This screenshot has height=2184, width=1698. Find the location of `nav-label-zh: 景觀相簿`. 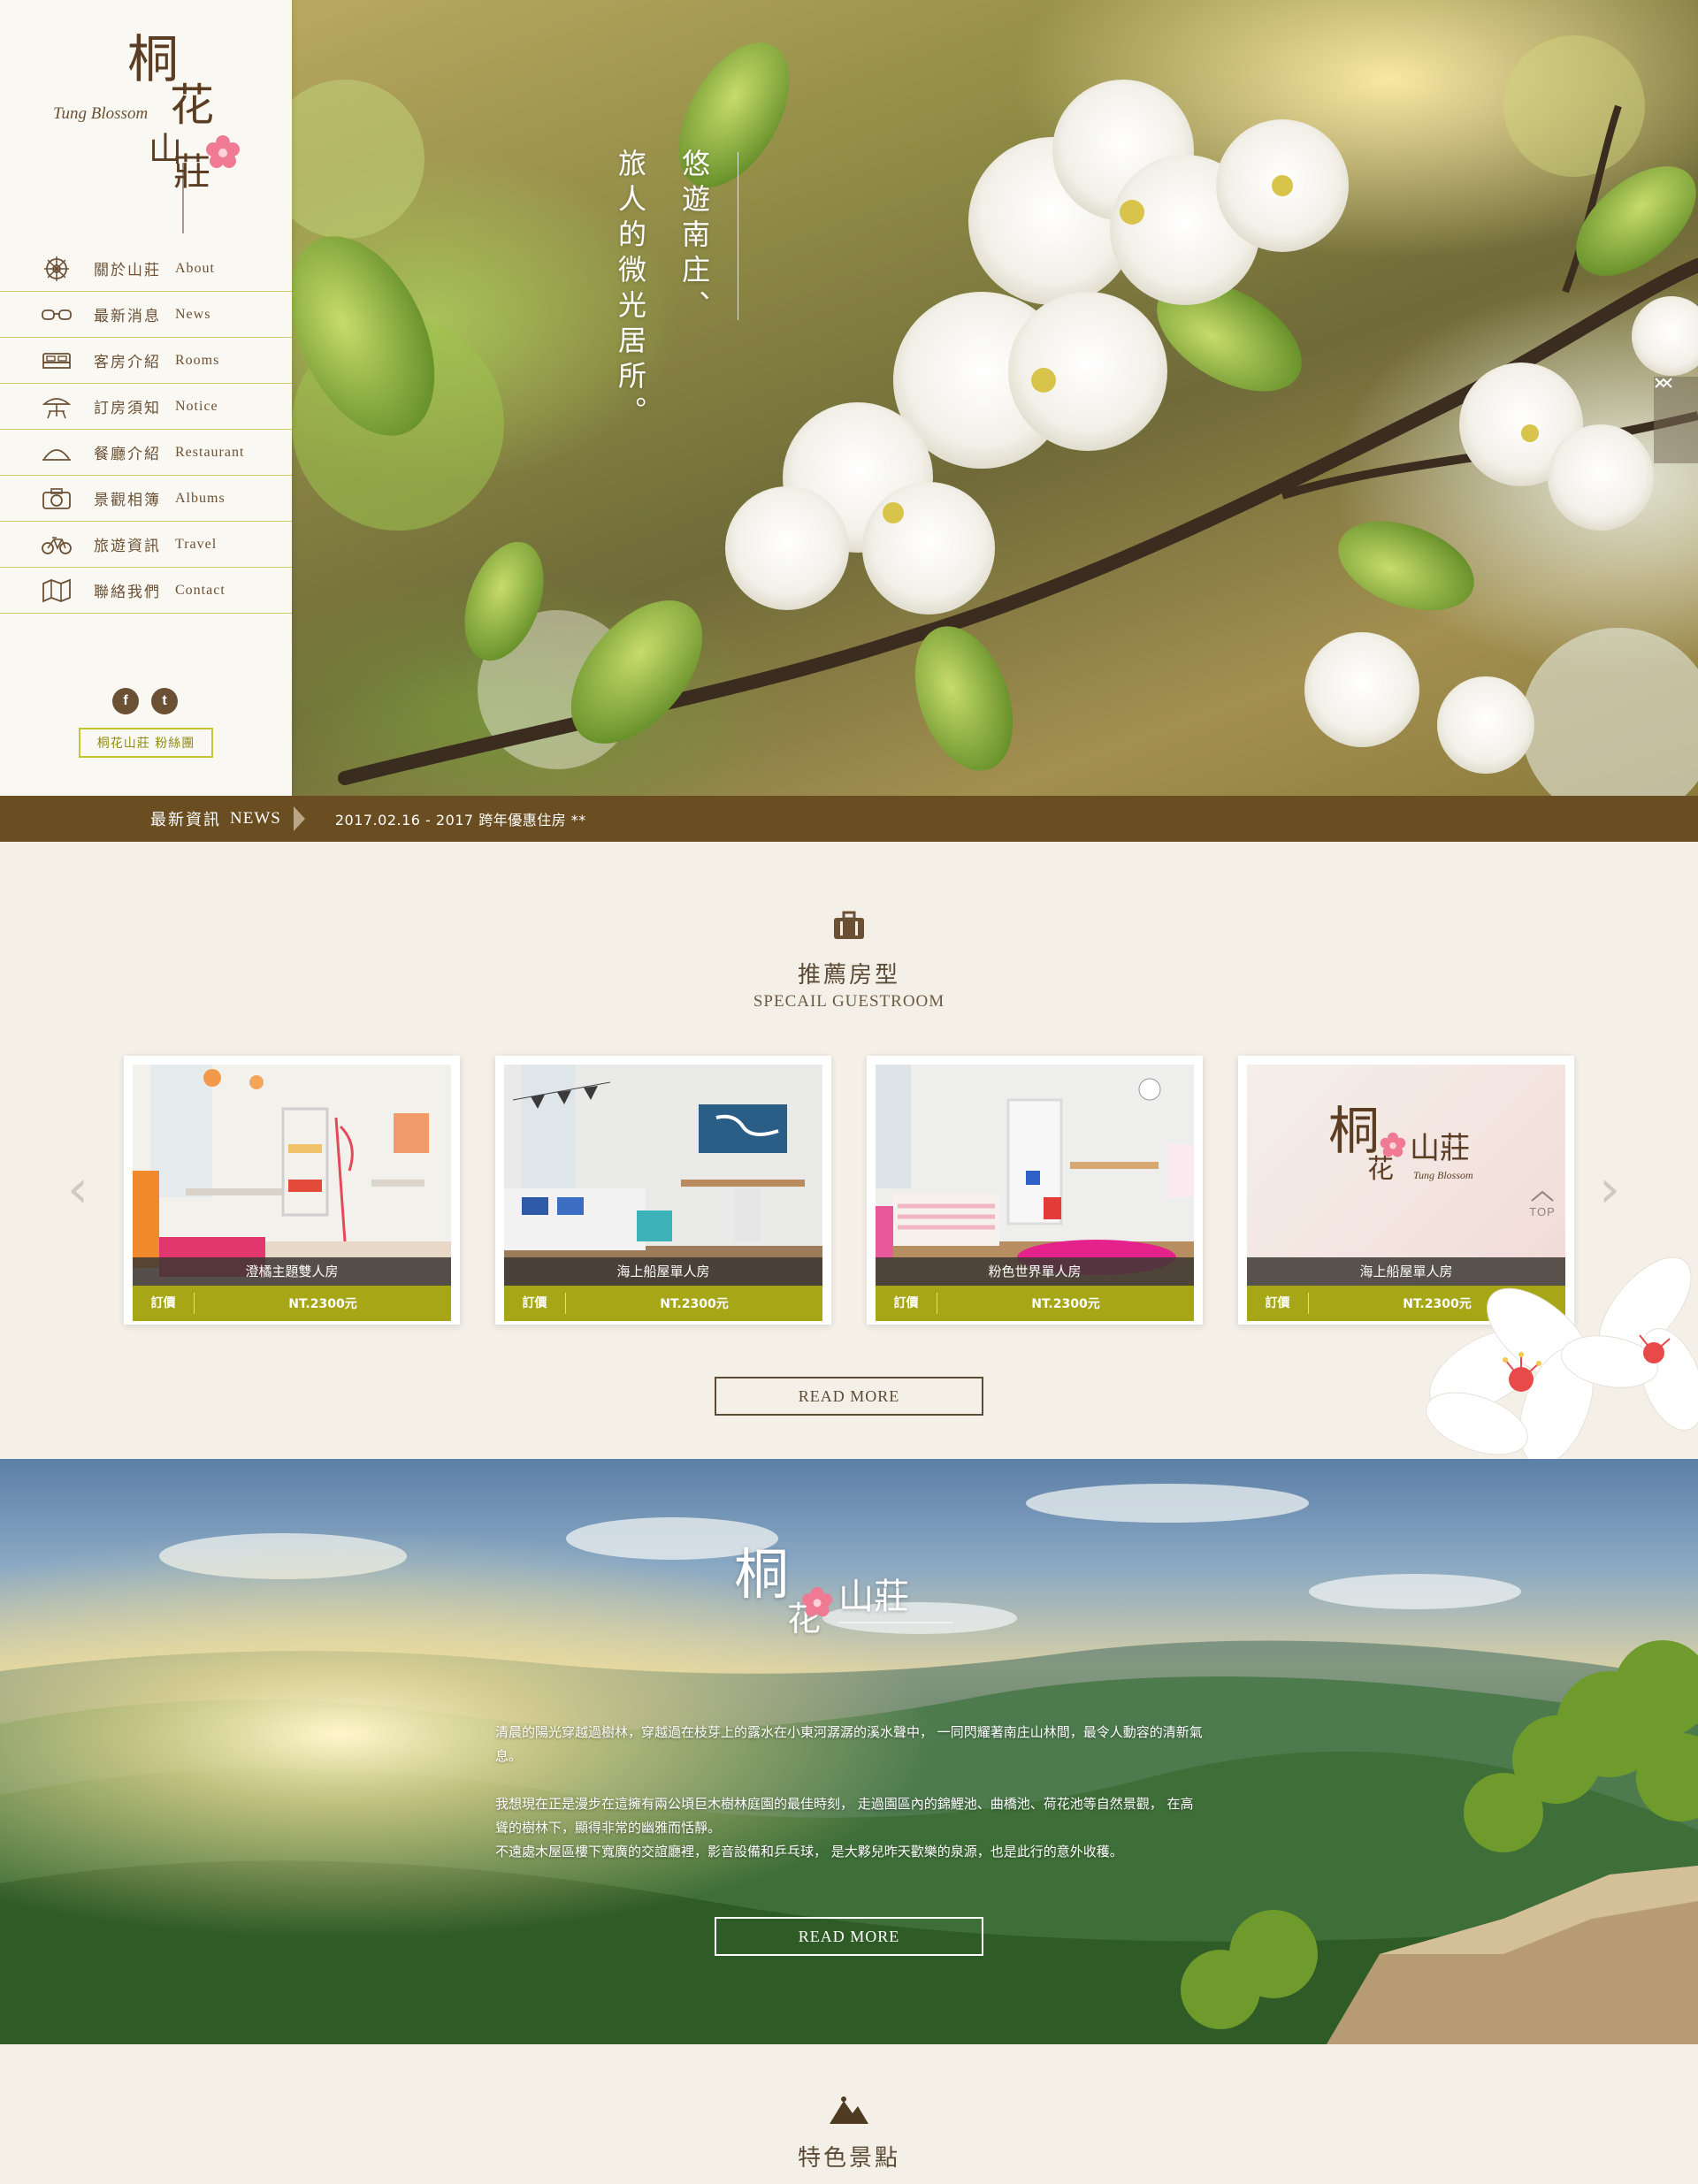

nav-label-zh: 景觀相簿 is located at coordinates (127, 500).